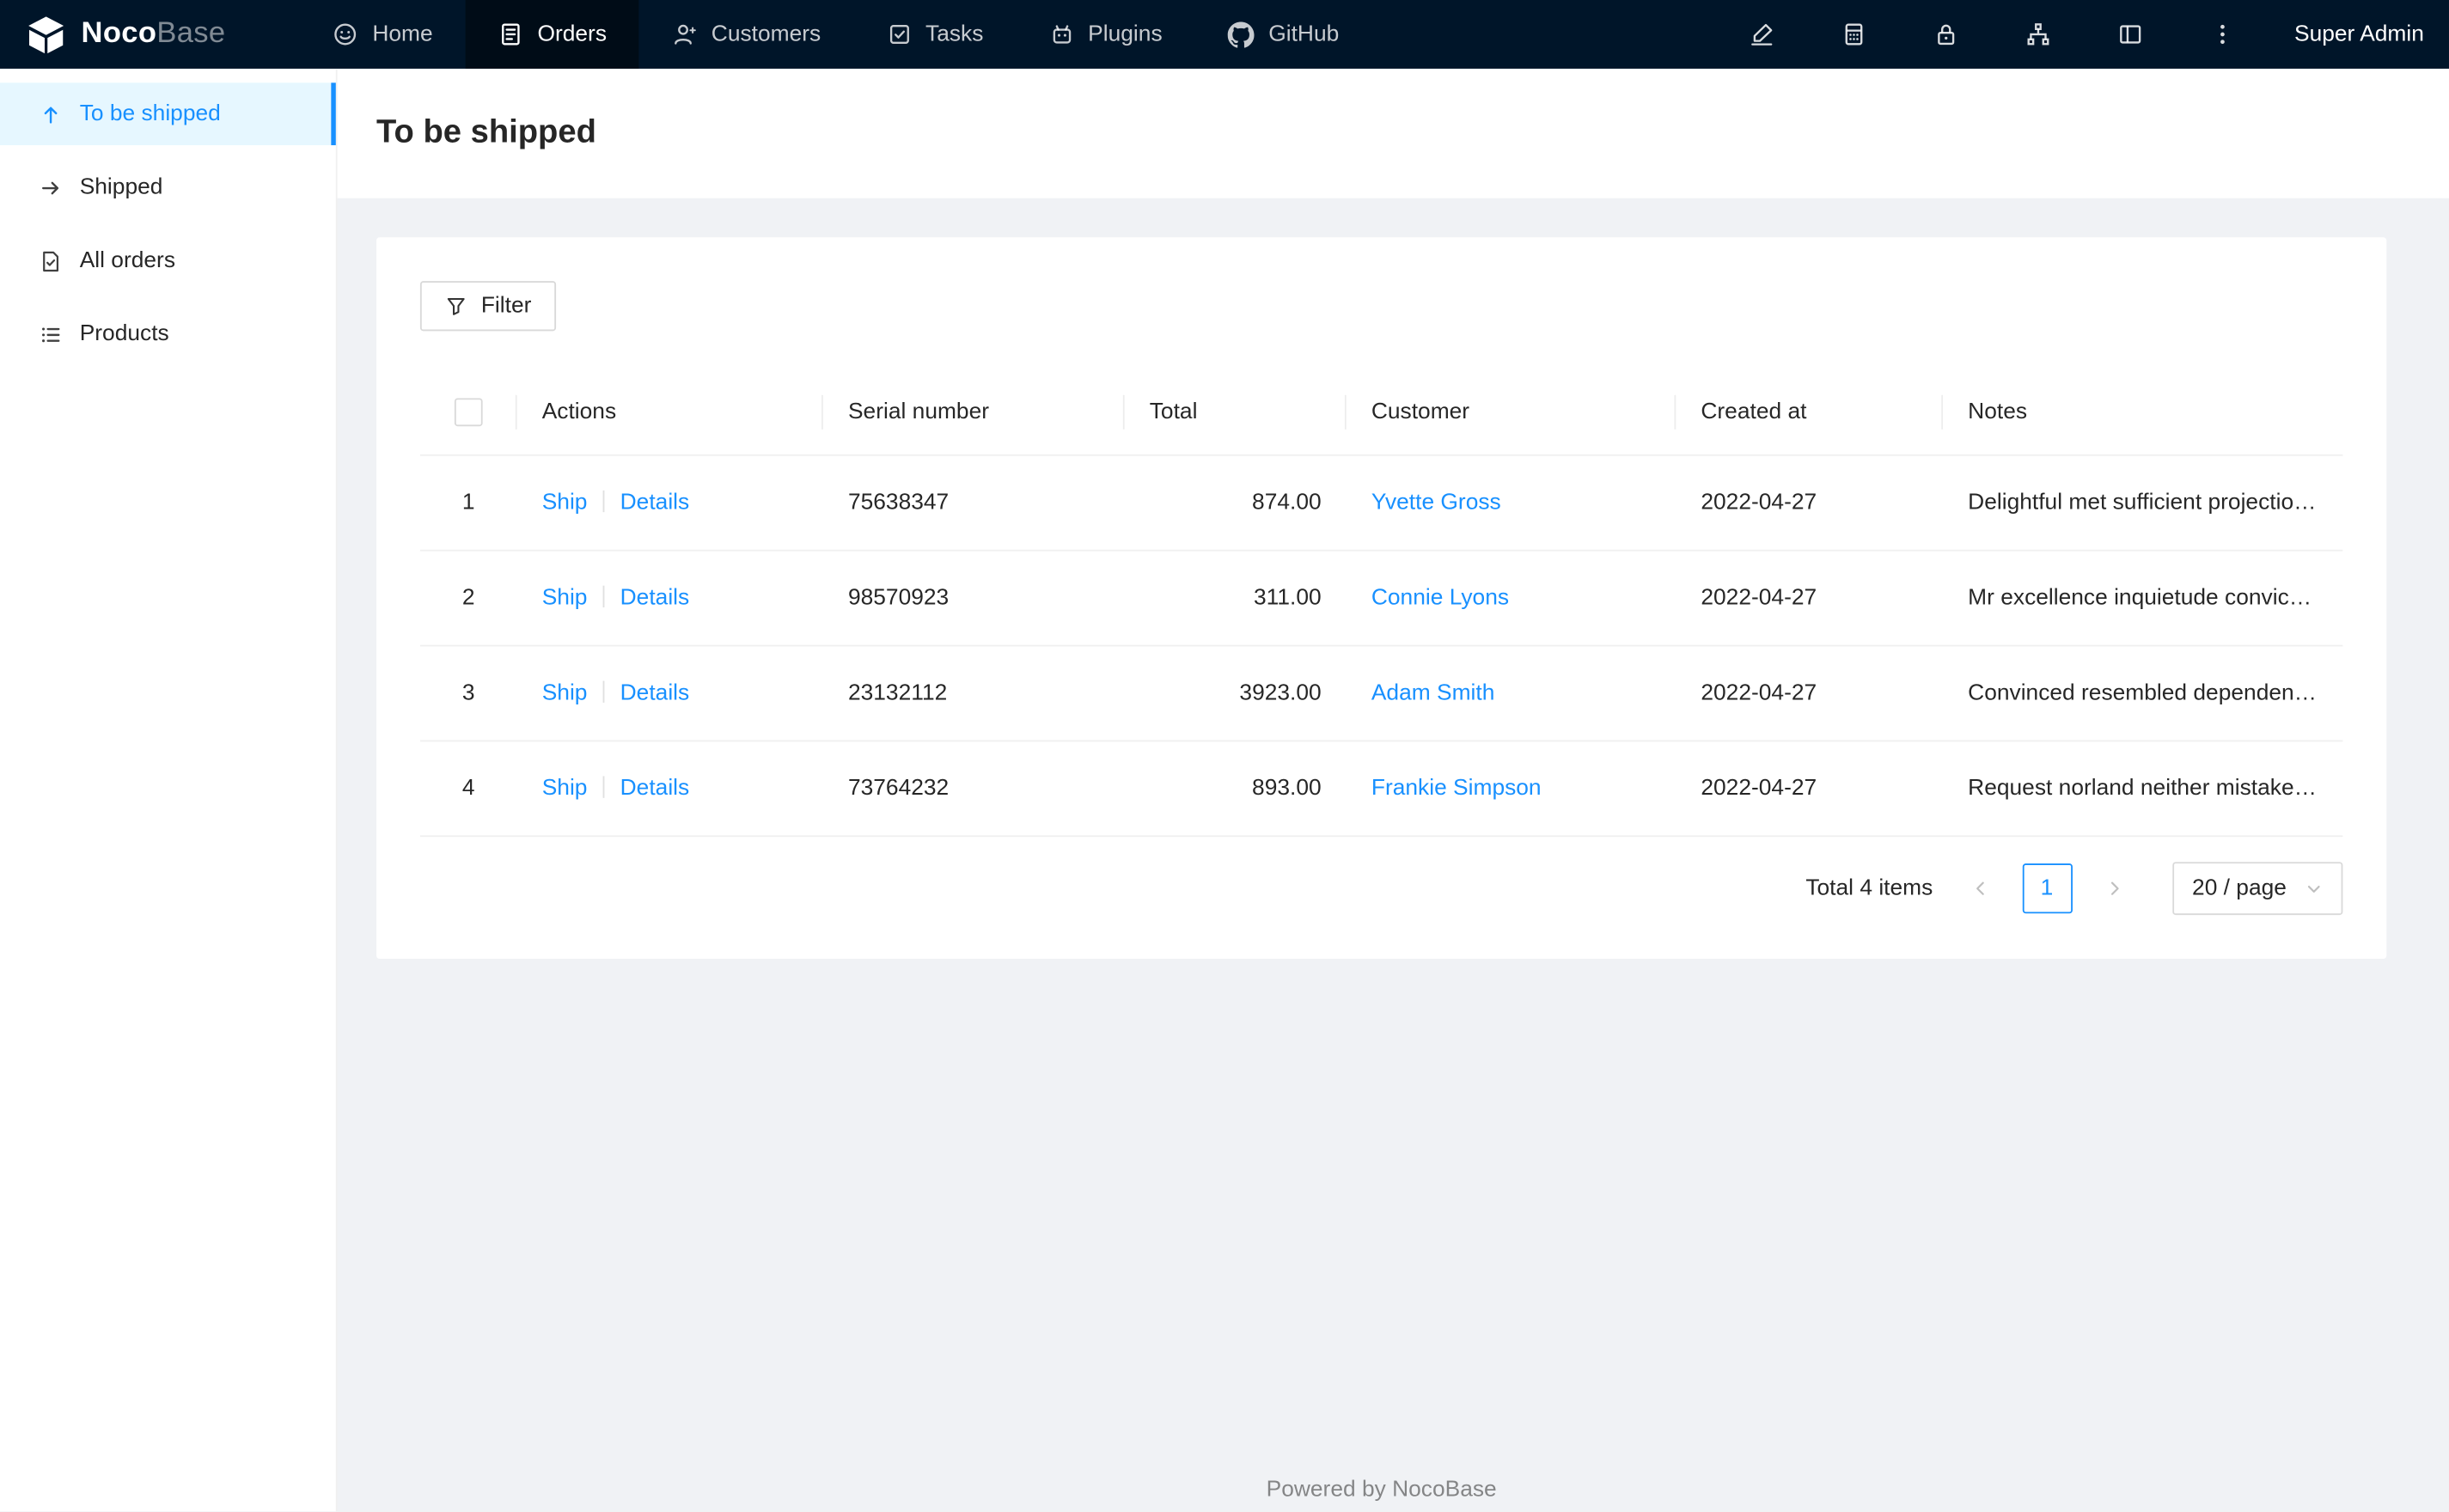 This screenshot has width=2449, height=1512. I want to click on apartment-icon, so click(2039, 34).